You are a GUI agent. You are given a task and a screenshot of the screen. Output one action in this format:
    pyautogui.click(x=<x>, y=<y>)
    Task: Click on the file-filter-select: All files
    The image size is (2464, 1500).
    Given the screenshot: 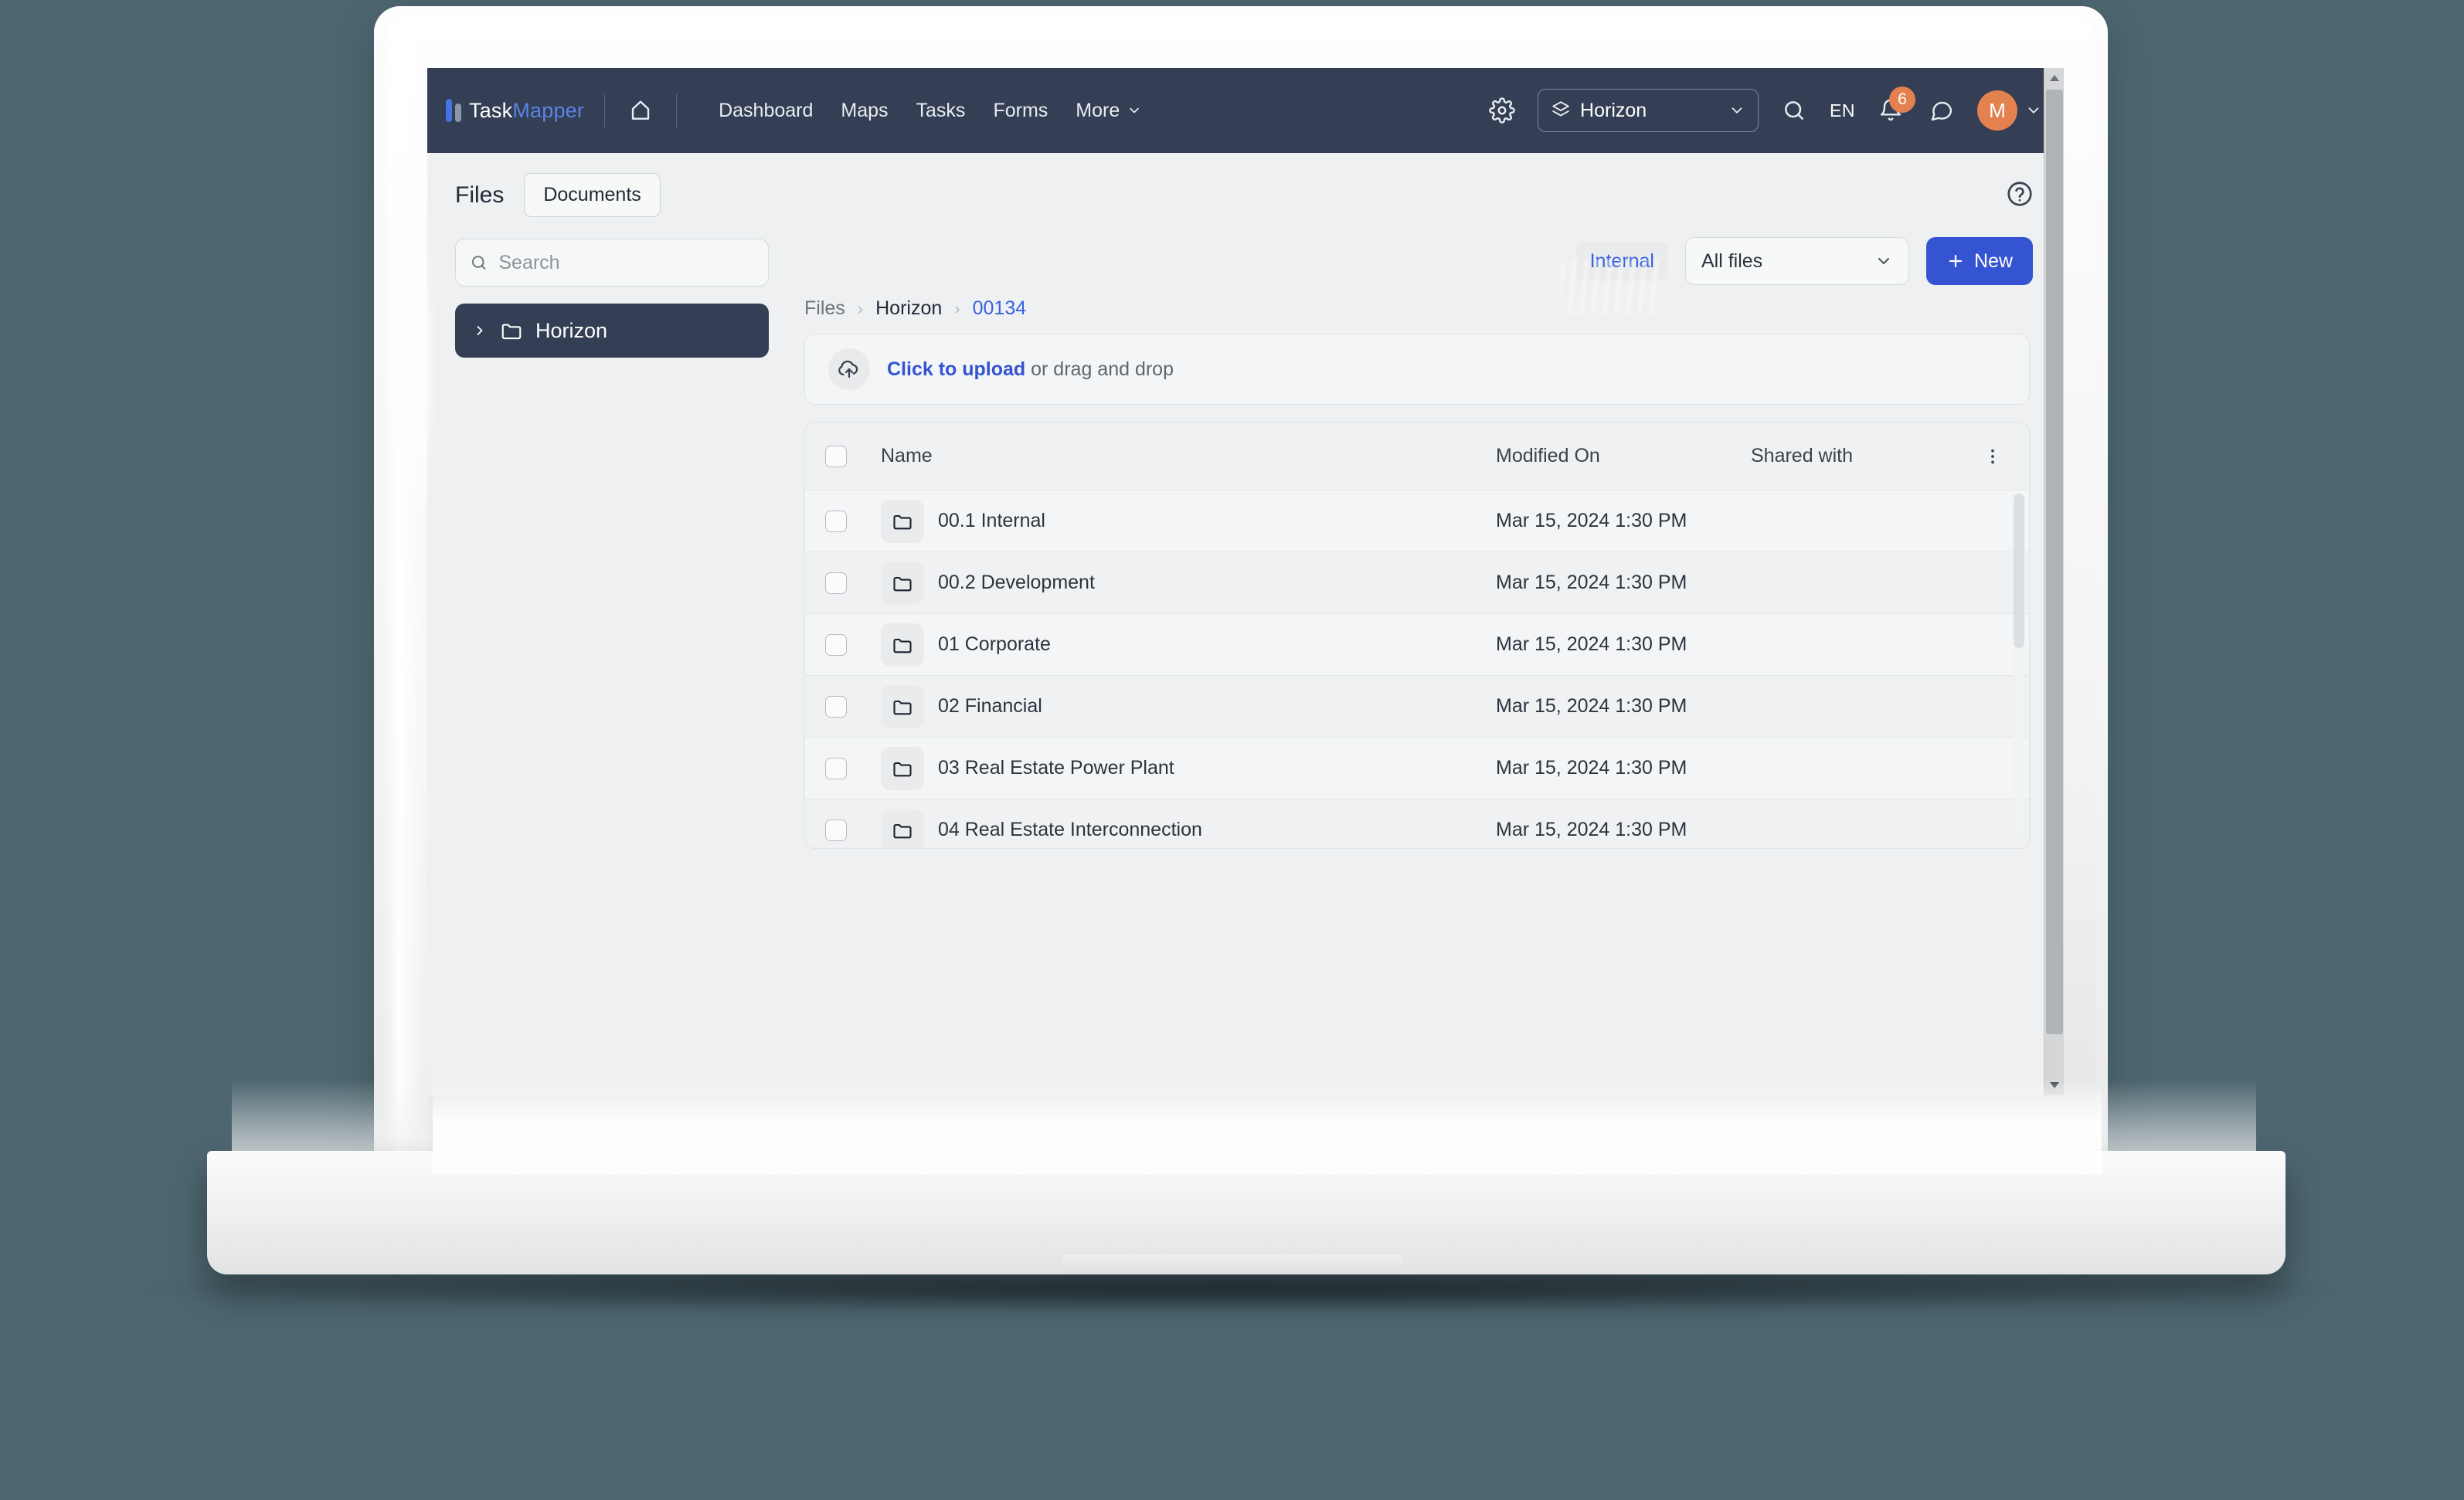 What is the action you would take?
    pyautogui.click(x=1796, y=261)
    